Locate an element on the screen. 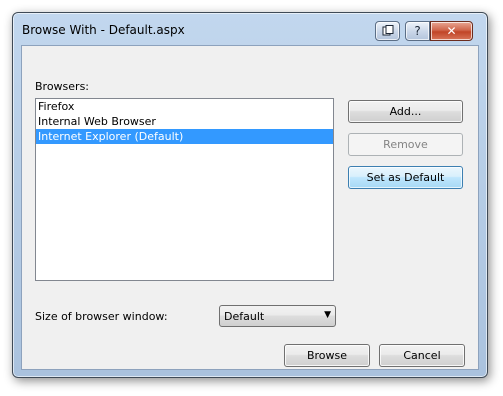  list-item-internal-web-browser: Internal Web Browser is located at coordinates (184, 121).